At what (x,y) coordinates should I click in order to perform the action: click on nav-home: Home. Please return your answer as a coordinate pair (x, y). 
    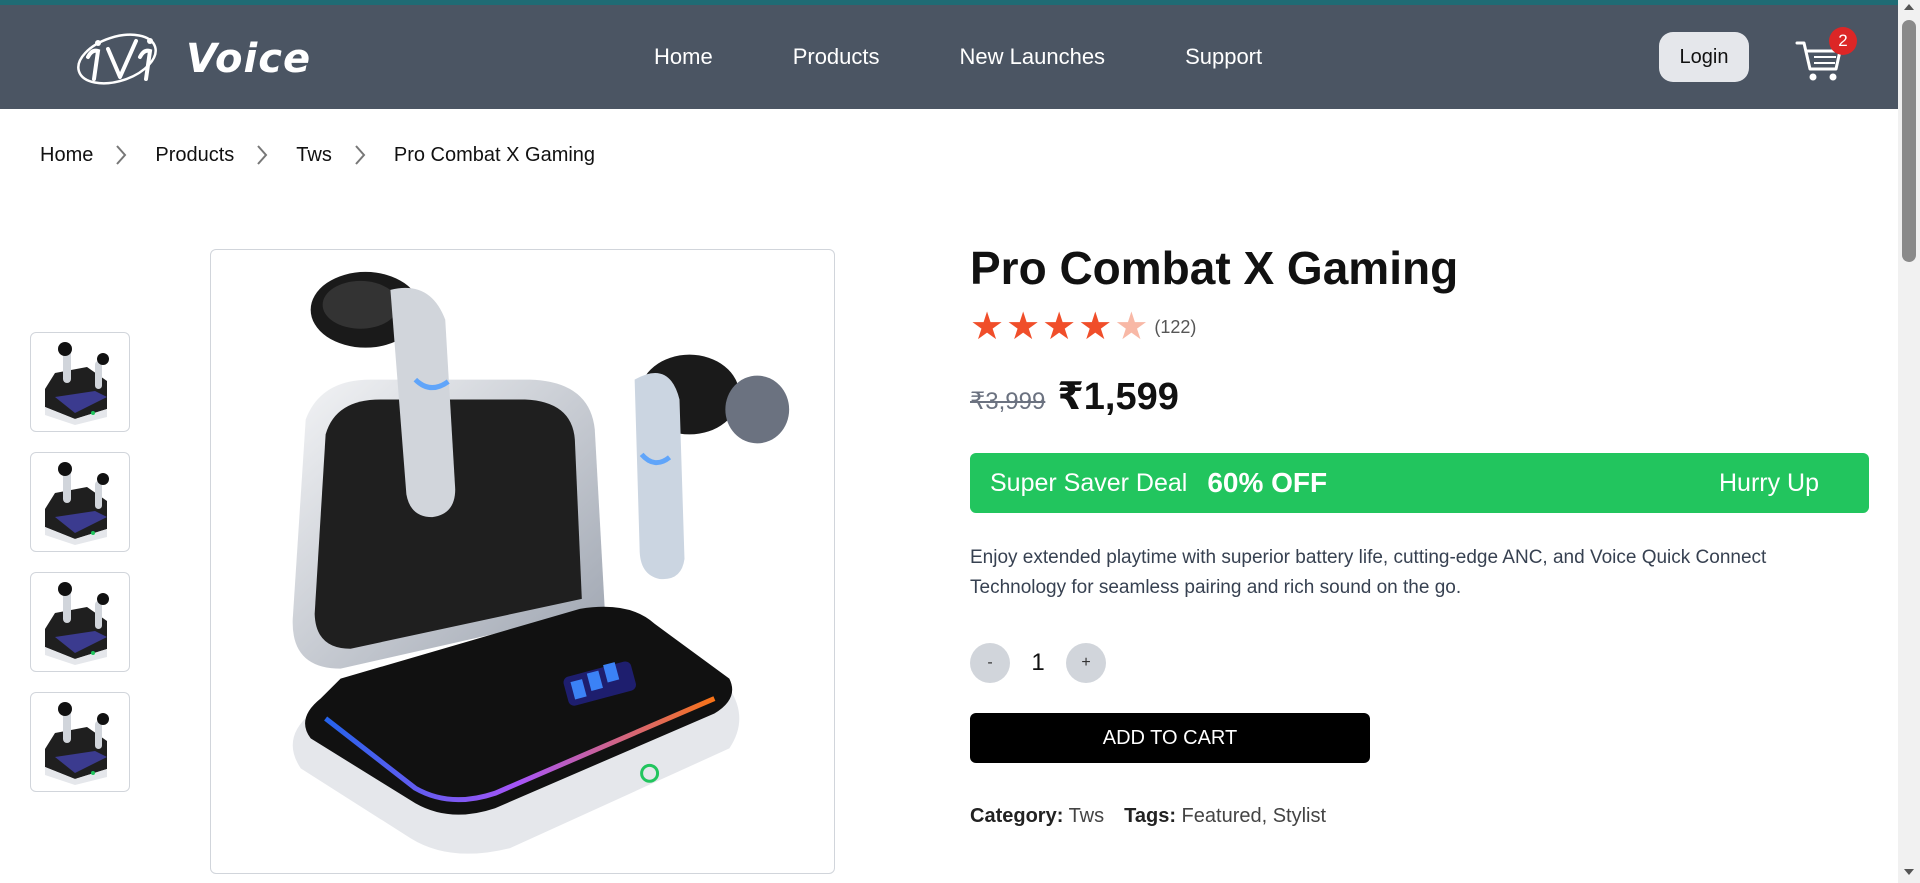
    Looking at the image, I should click on (683, 57).